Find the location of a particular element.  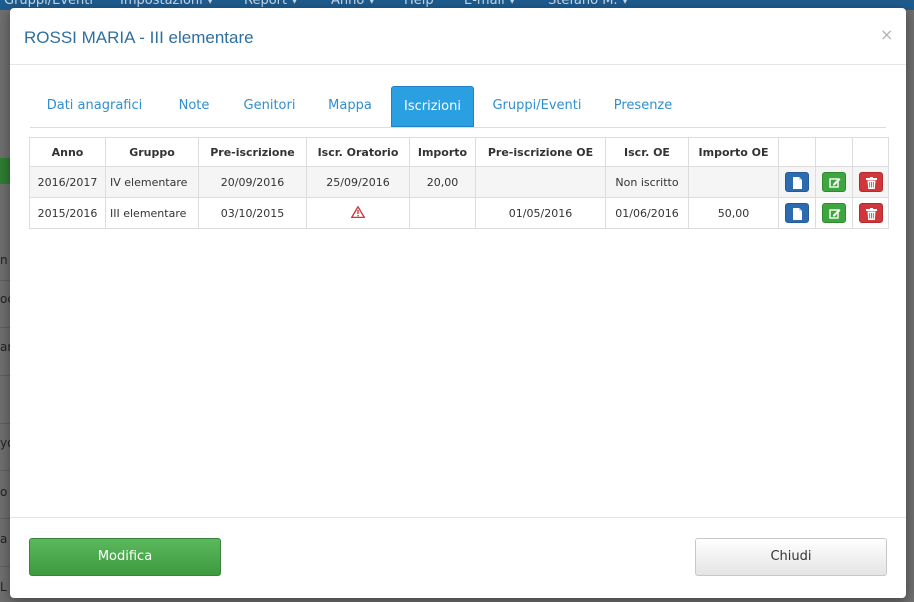

nav-item-impostazioni: Impostazioni ▾ is located at coordinates (166, 4).